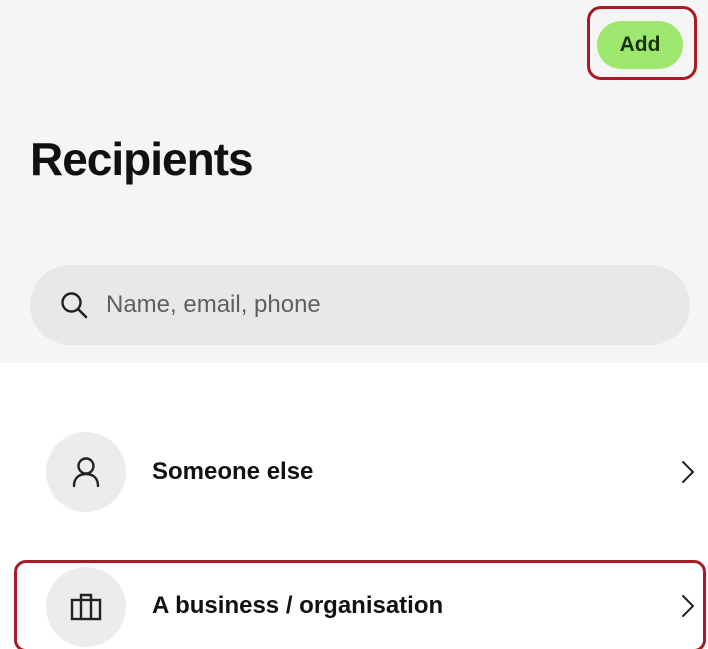  I want to click on add-button: Add, so click(640, 45).